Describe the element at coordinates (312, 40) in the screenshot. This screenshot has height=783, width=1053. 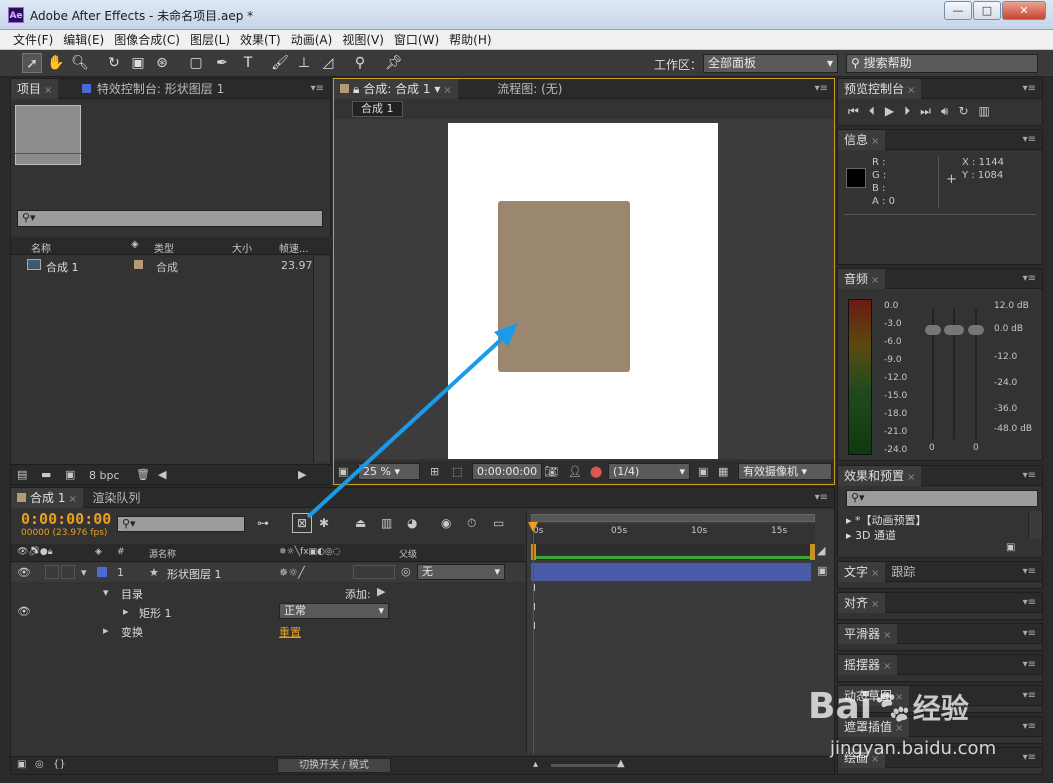
I see `menu-animation: 动画(A)` at that location.